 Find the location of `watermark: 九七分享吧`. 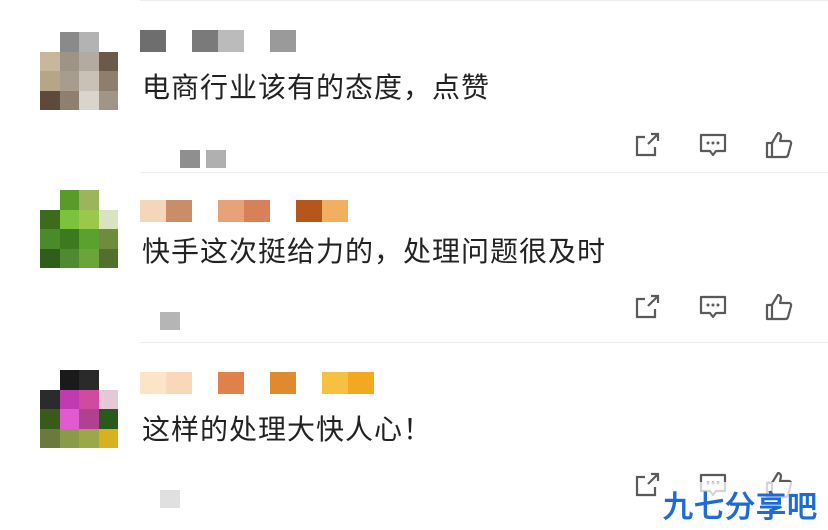

watermark: 九七分享吧 is located at coordinates (740, 504).